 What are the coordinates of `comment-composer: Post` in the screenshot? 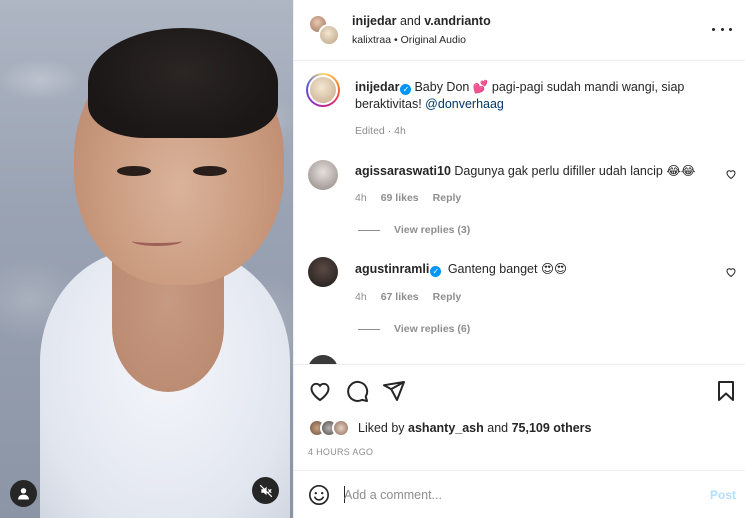 It's located at (519, 494).